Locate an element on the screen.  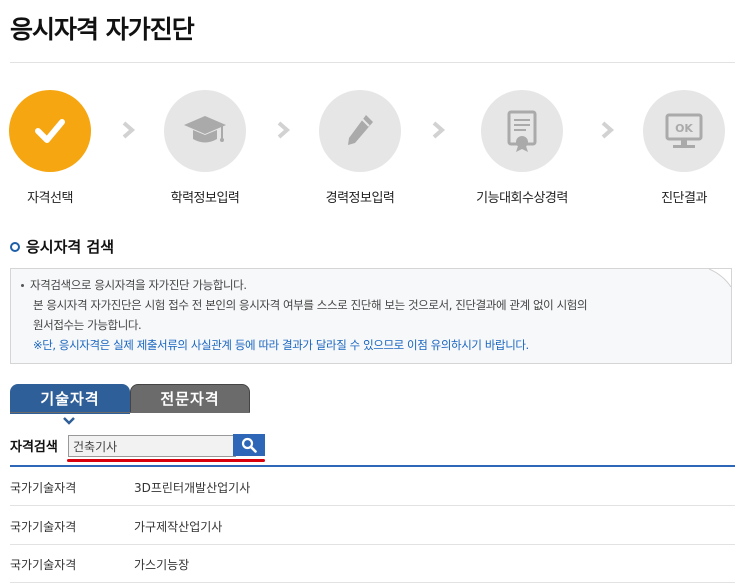
step-label: 자격선택 is located at coordinates (50, 198).